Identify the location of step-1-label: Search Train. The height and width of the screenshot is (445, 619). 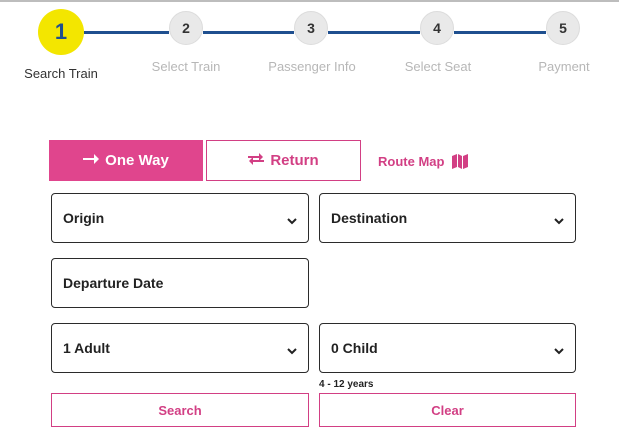
(61, 73).